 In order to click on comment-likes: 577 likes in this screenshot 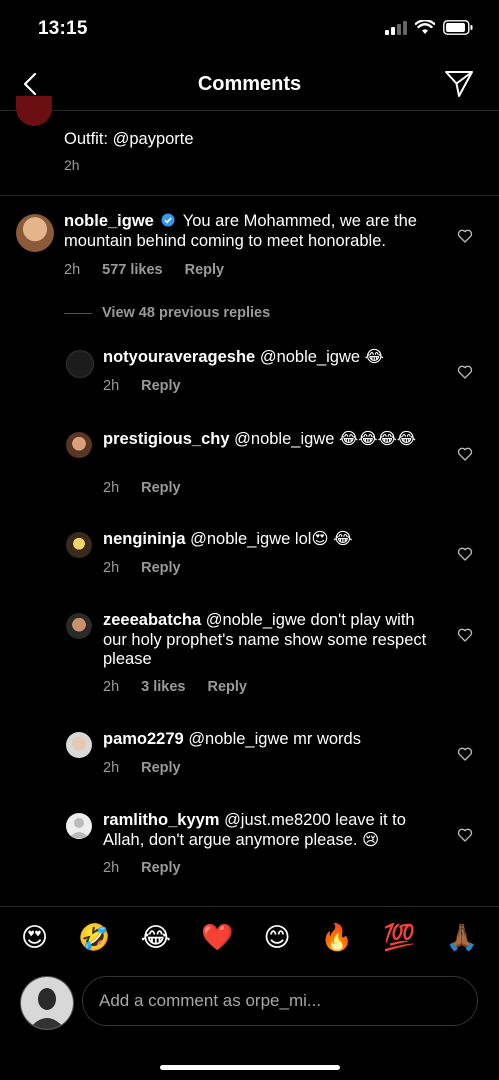, I will do `click(132, 270)`.